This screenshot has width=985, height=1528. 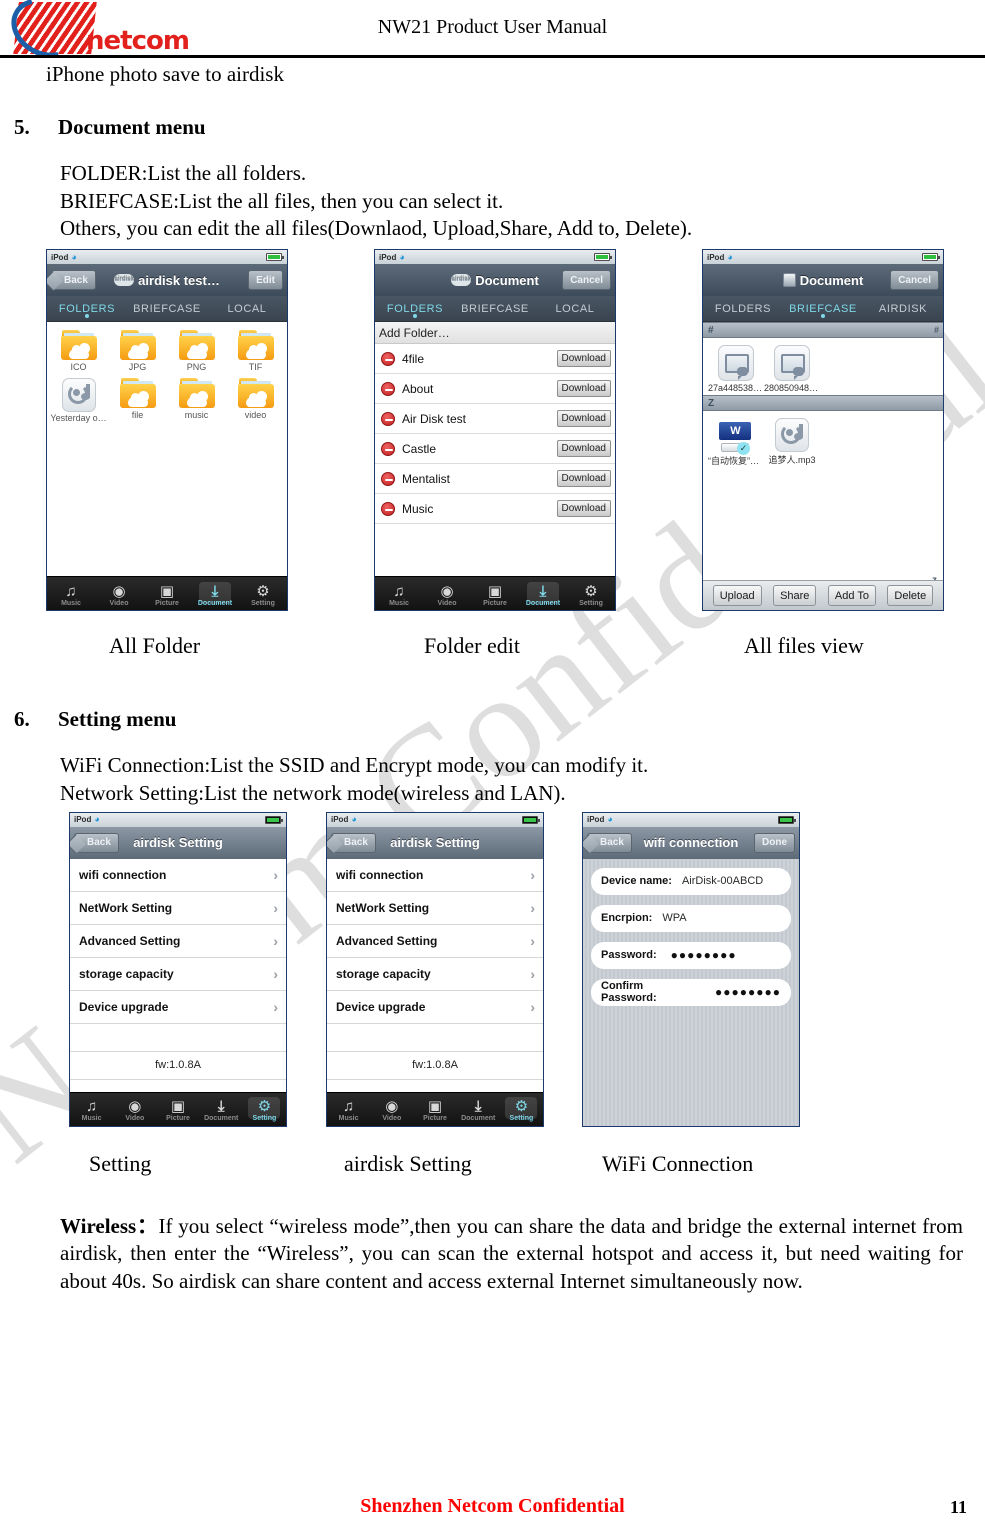 I want to click on device-name-field: Device name: AirDisk-00ABCD, so click(x=691, y=881).